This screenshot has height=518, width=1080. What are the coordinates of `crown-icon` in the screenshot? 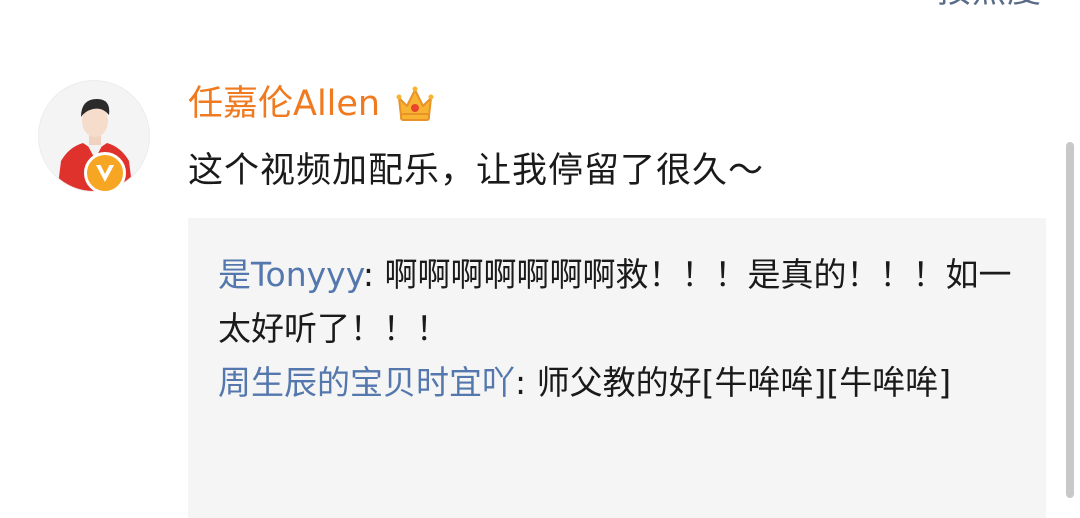 It's located at (415, 104).